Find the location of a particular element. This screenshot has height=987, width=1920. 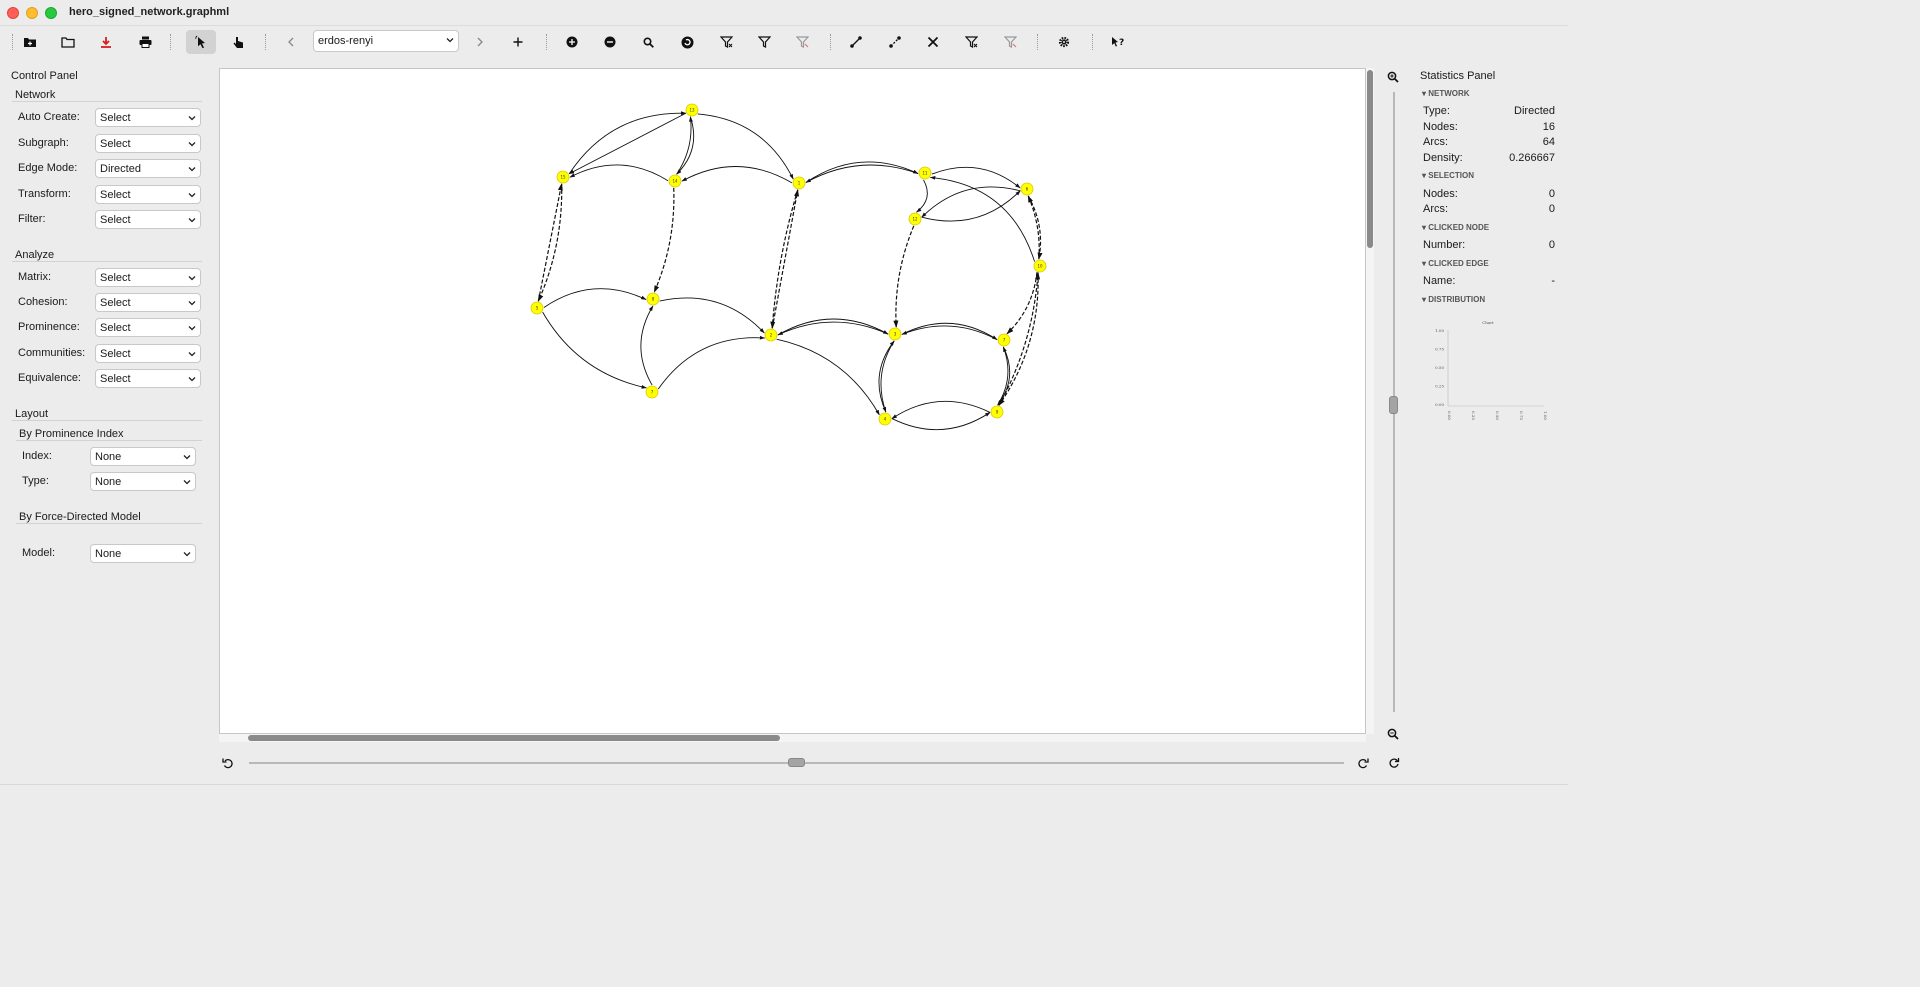

zoom-in-button is located at coordinates (1393, 79).